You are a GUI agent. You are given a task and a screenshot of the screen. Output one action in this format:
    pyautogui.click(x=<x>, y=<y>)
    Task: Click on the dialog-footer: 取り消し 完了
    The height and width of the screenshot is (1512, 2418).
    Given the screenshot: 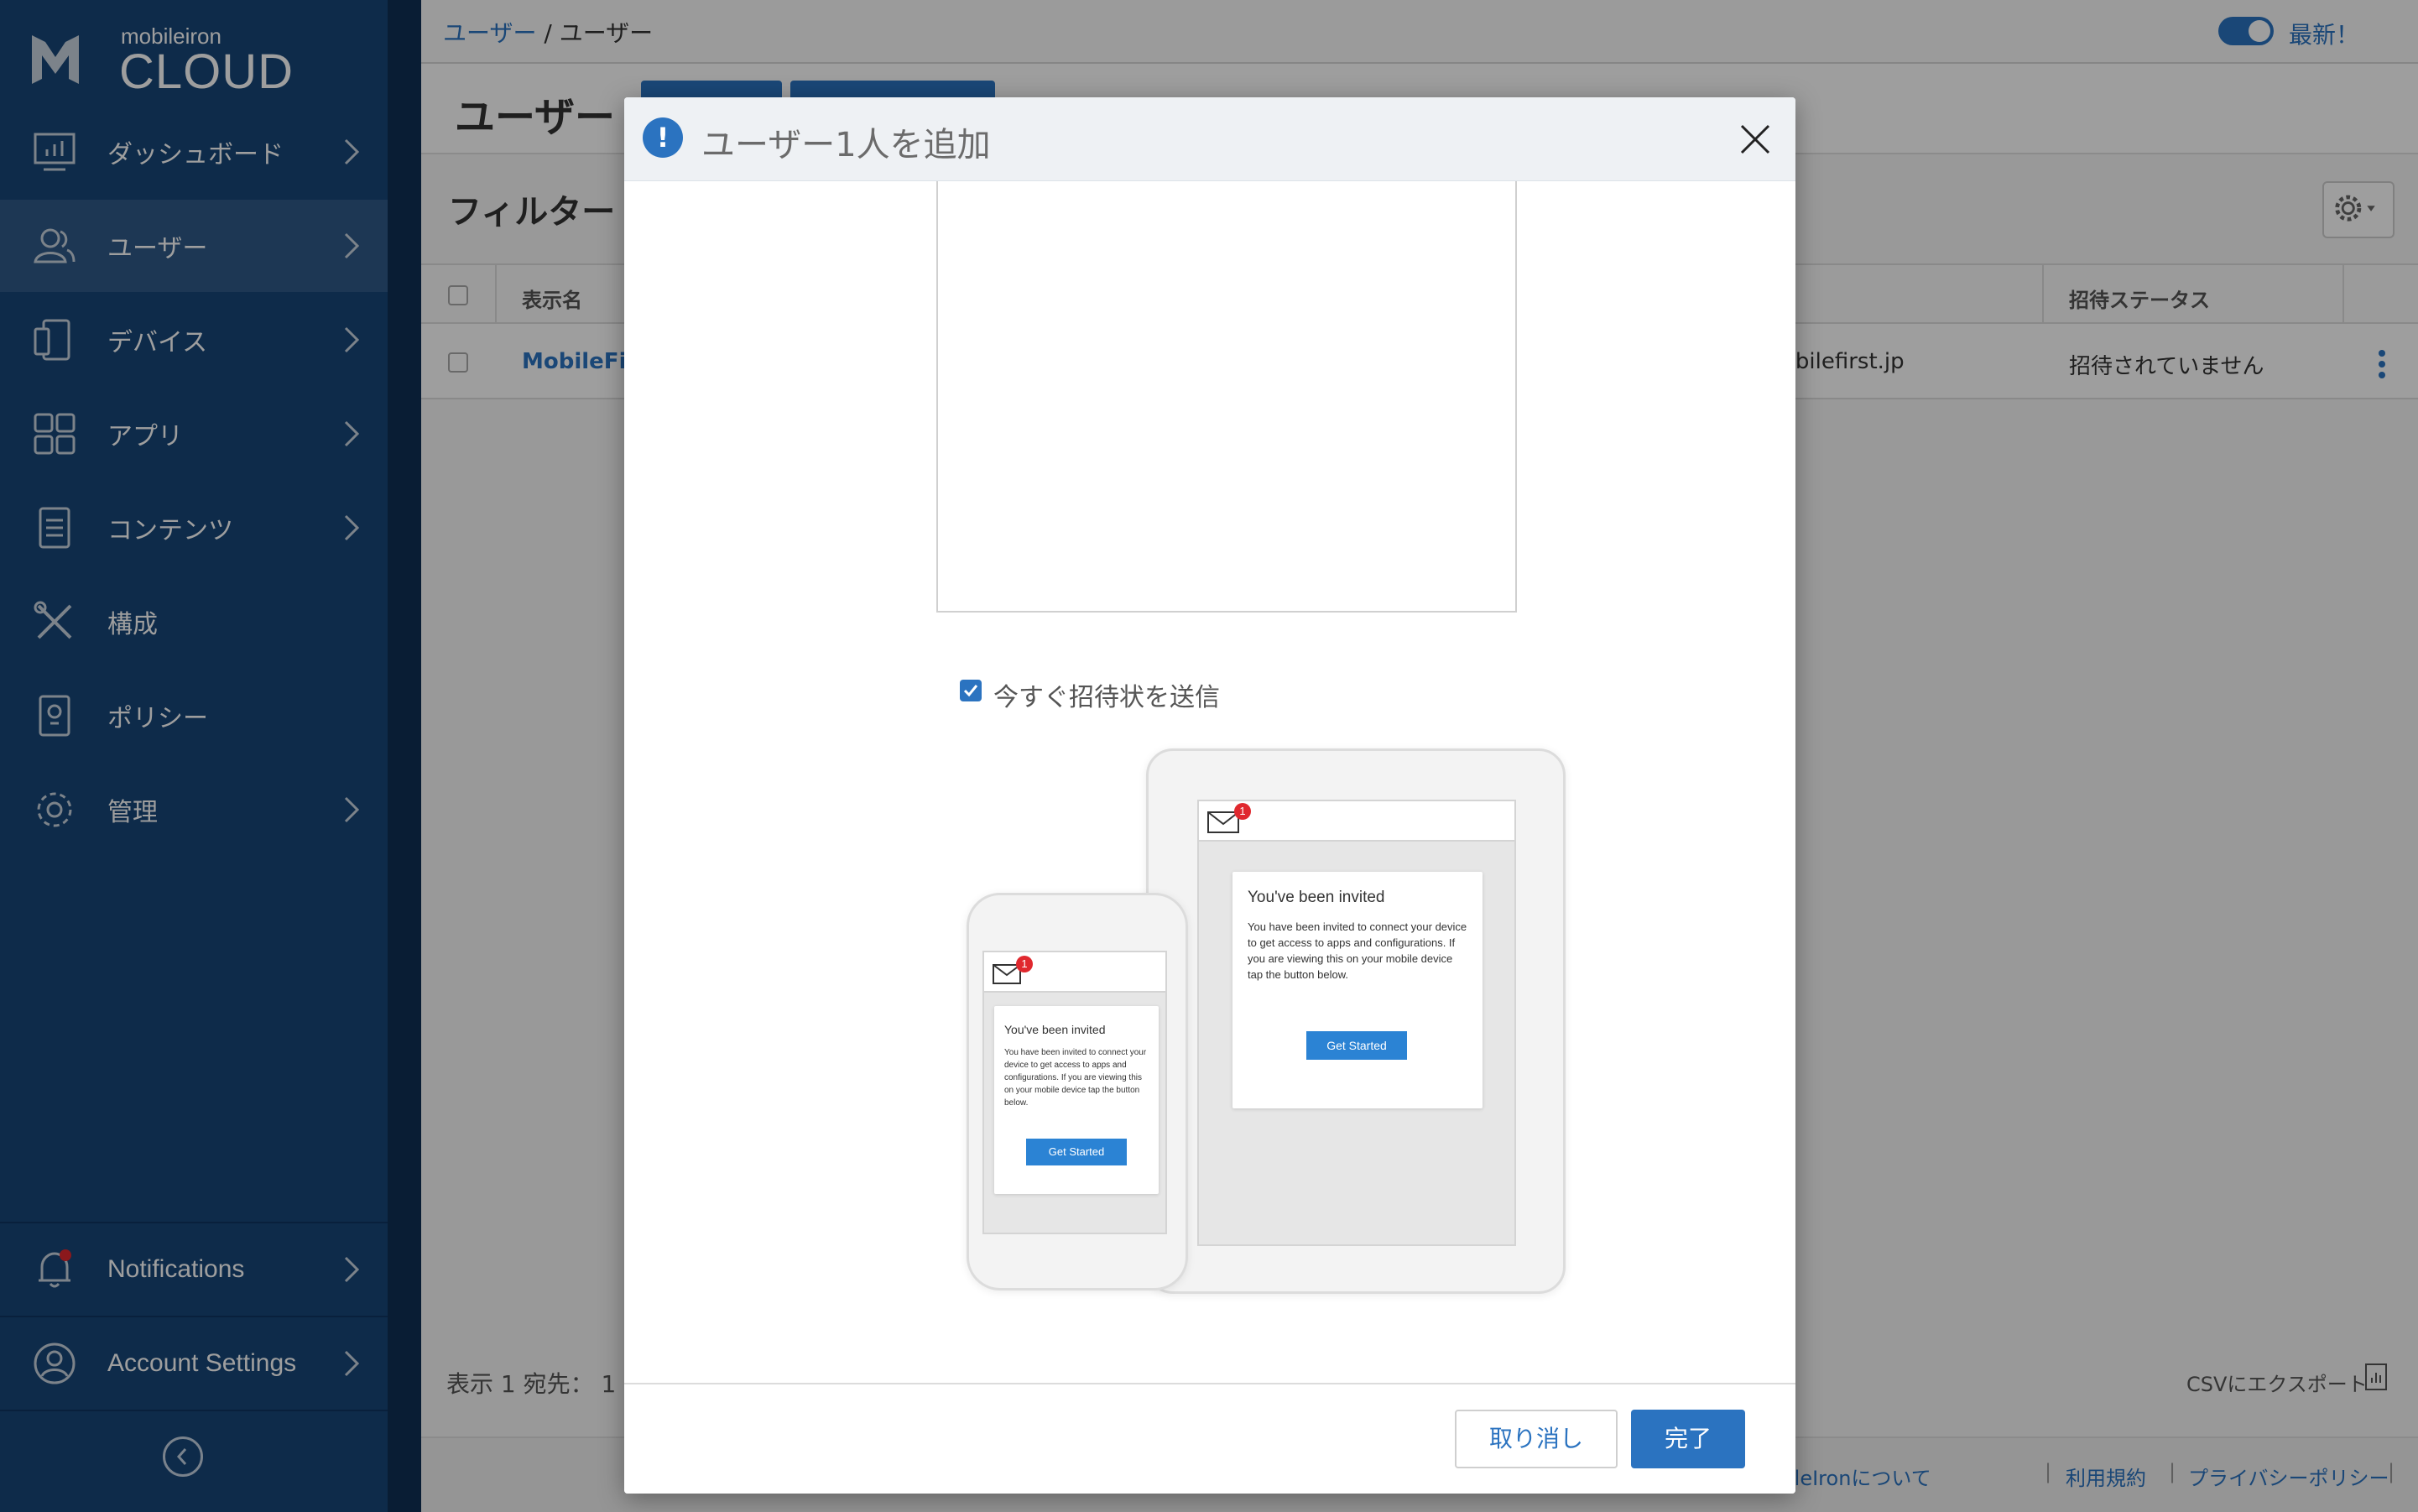 What is the action you would take?
    pyautogui.click(x=1209, y=1438)
    